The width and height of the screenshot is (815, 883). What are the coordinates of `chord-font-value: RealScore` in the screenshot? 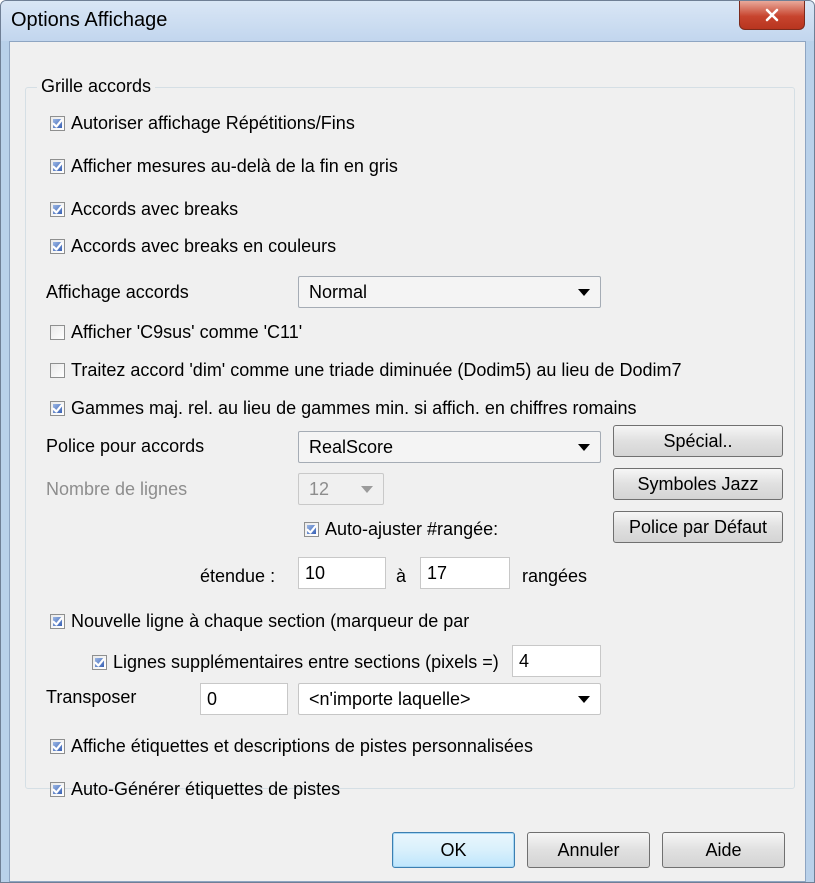 It's located at (351, 446).